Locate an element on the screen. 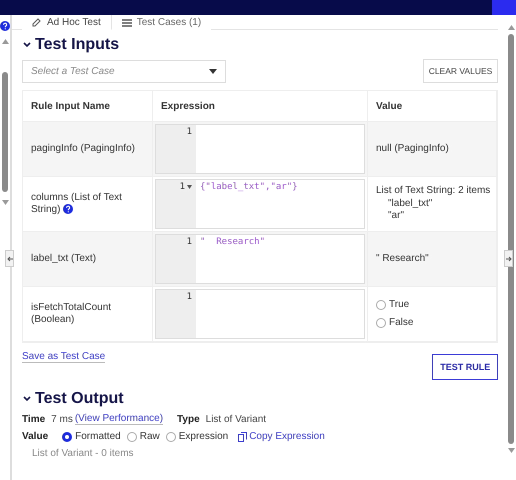 The image size is (516, 480). view-performance-link: (View Performance) is located at coordinates (119, 419).